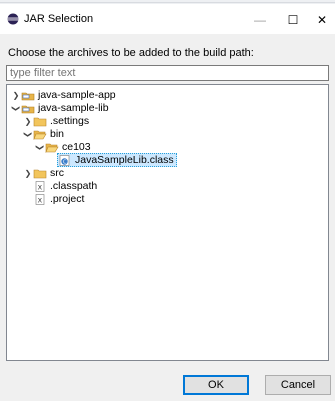 The width and height of the screenshot is (335, 401). I want to click on close-button: ✕, so click(322, 20).